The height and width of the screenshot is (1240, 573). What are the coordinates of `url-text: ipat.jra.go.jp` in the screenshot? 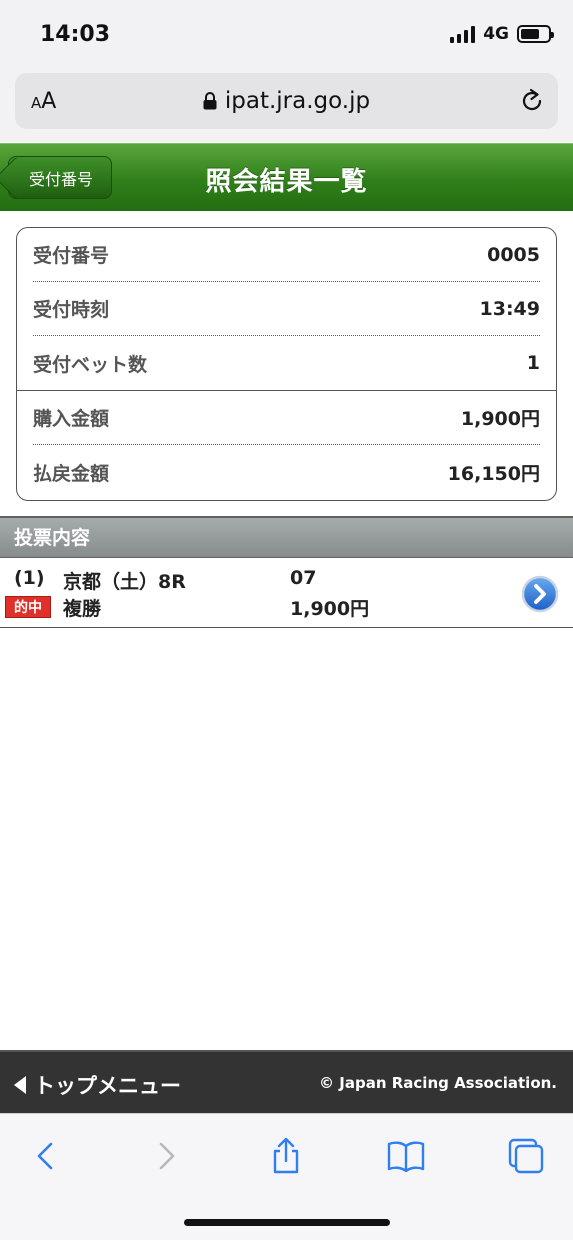 It's located at (297, 101).